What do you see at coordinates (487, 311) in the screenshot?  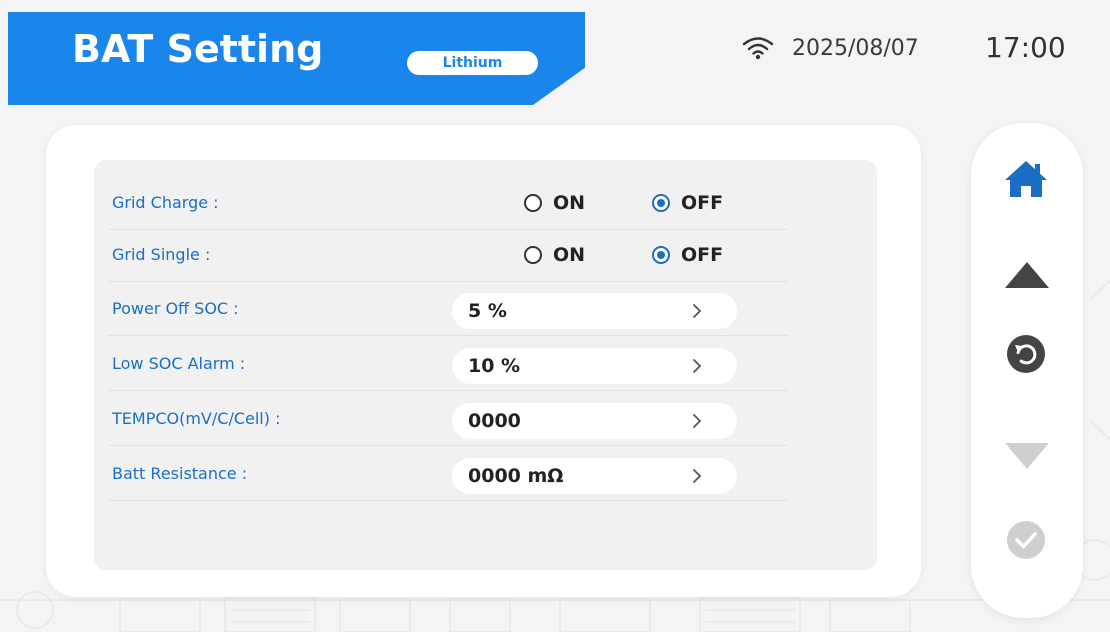 I see `power-off-soc-value: 5 %` at bounding box center [487, 311].